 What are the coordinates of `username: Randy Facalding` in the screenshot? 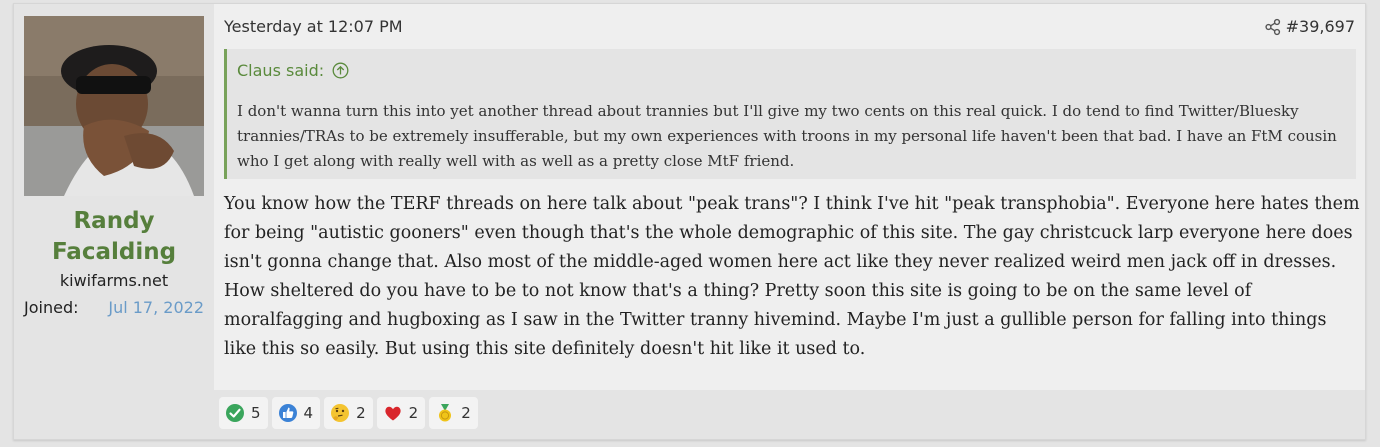 It's located at (114, 237).